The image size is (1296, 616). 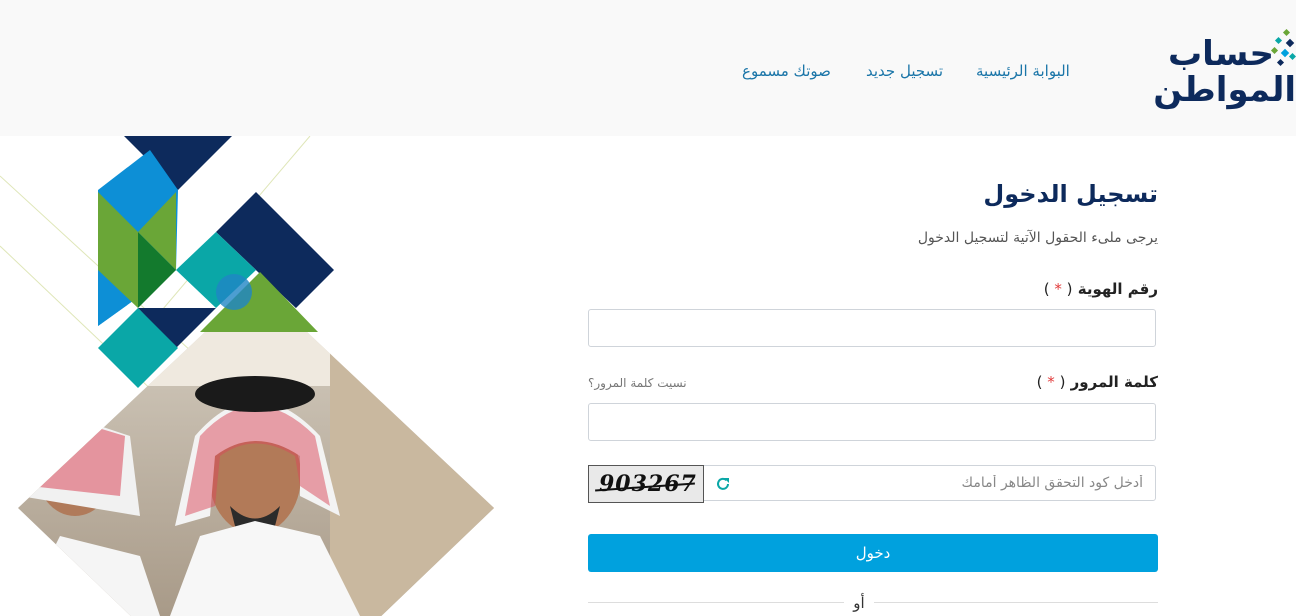 What do you see at coordinates (1023, 71) in the screenshot?
I see `nav-link-main-portal: البوابة الرئيسية` at bounding box center [1023, 71].